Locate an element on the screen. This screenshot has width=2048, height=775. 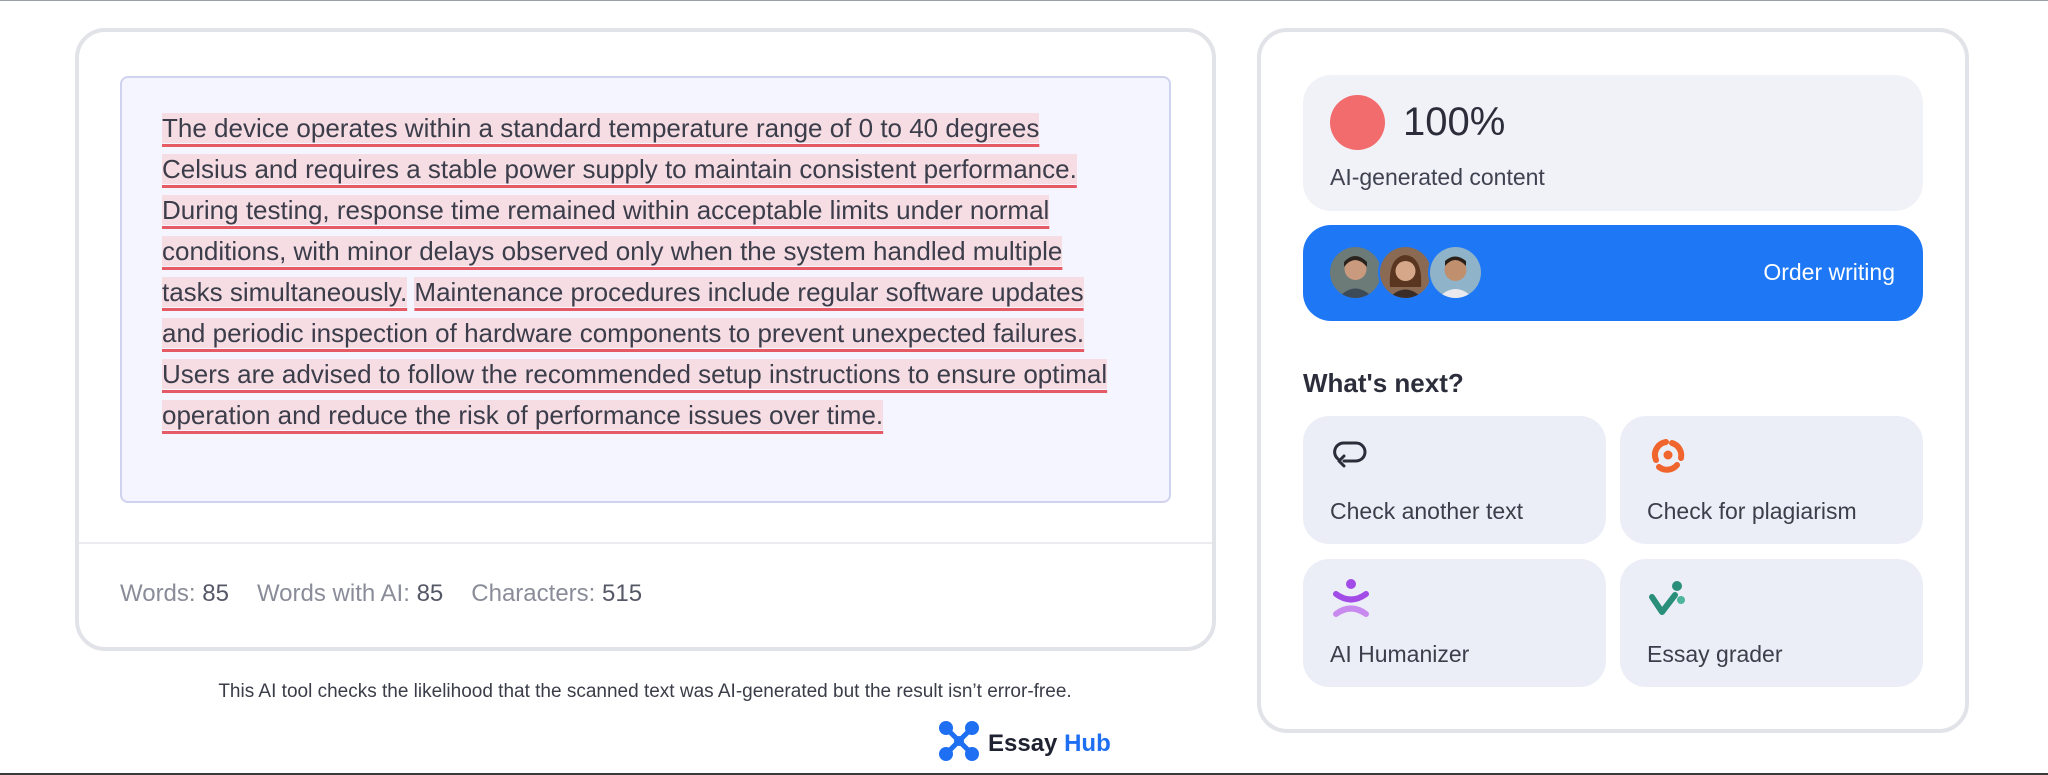
plagiarism-orbit-icon is located at coordinates (1668, 455).